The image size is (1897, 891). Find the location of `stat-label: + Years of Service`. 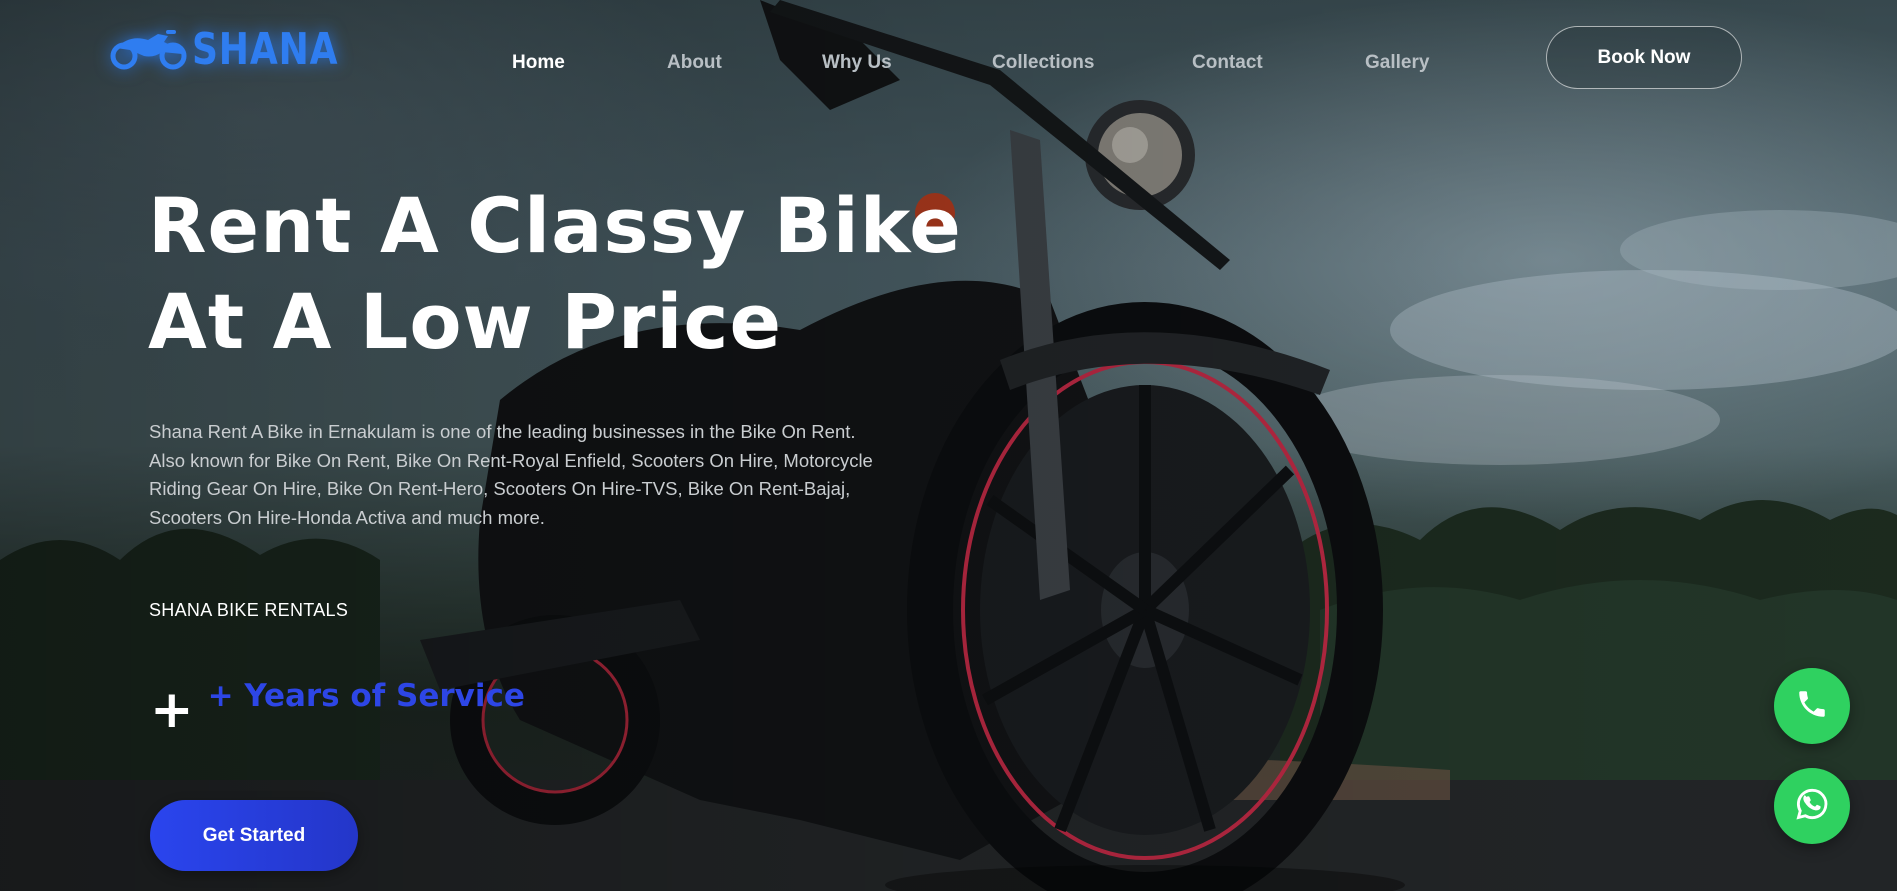

stat-label: + Years of Service is located at coordinates (366, 696).